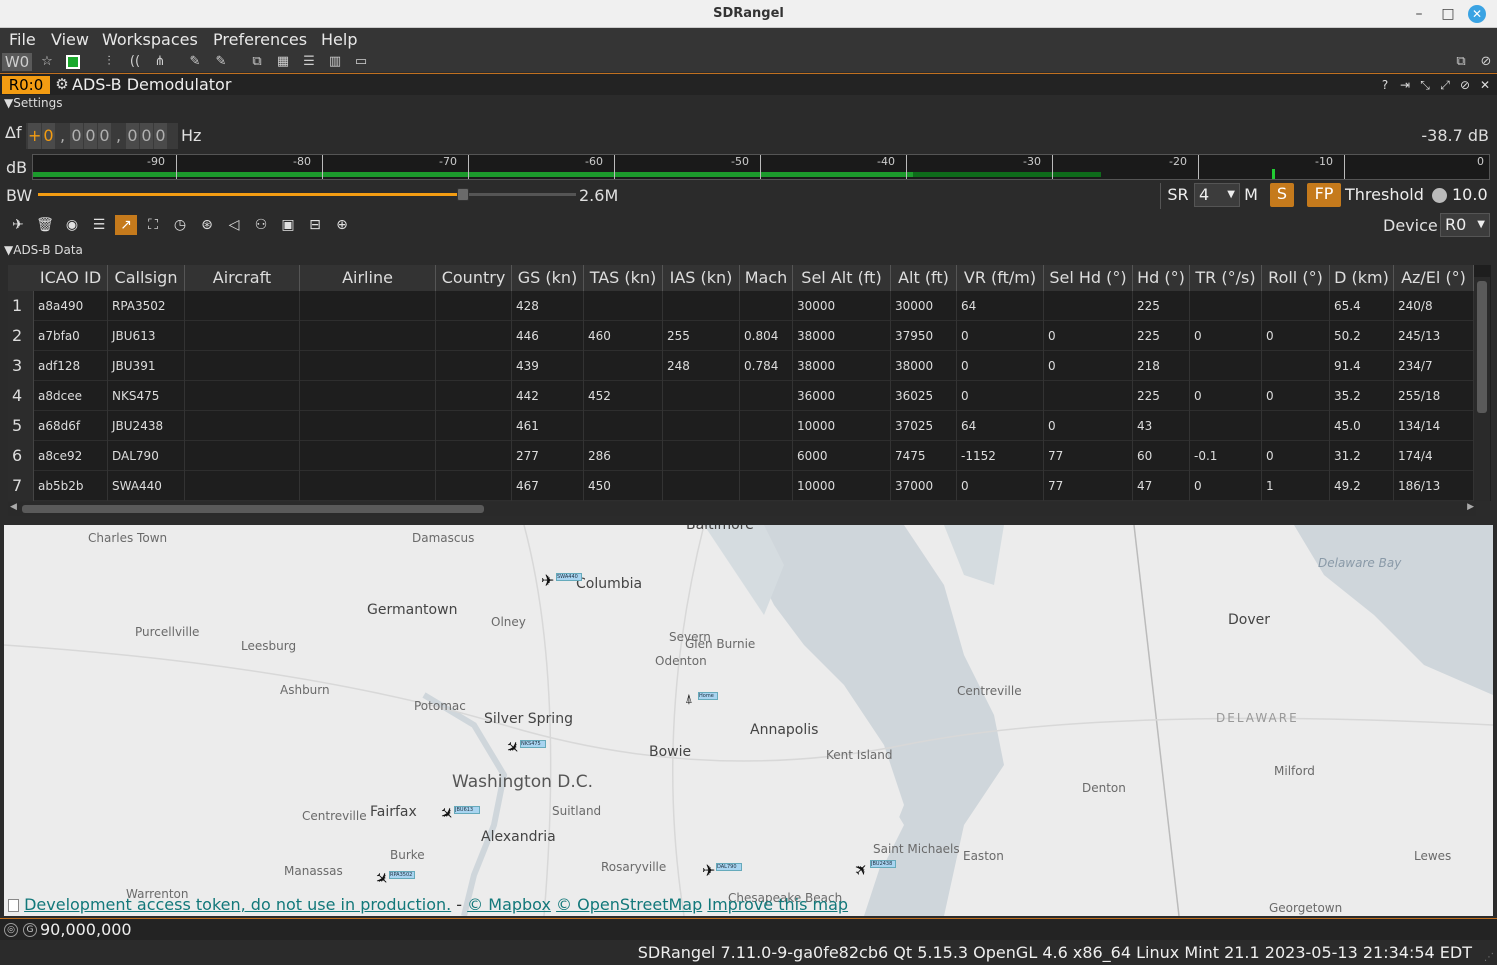  What do you see at coordinates (71, 456) in the screenshot?
I see `table-cell: a8ce92` at bounding box center [71, 456].